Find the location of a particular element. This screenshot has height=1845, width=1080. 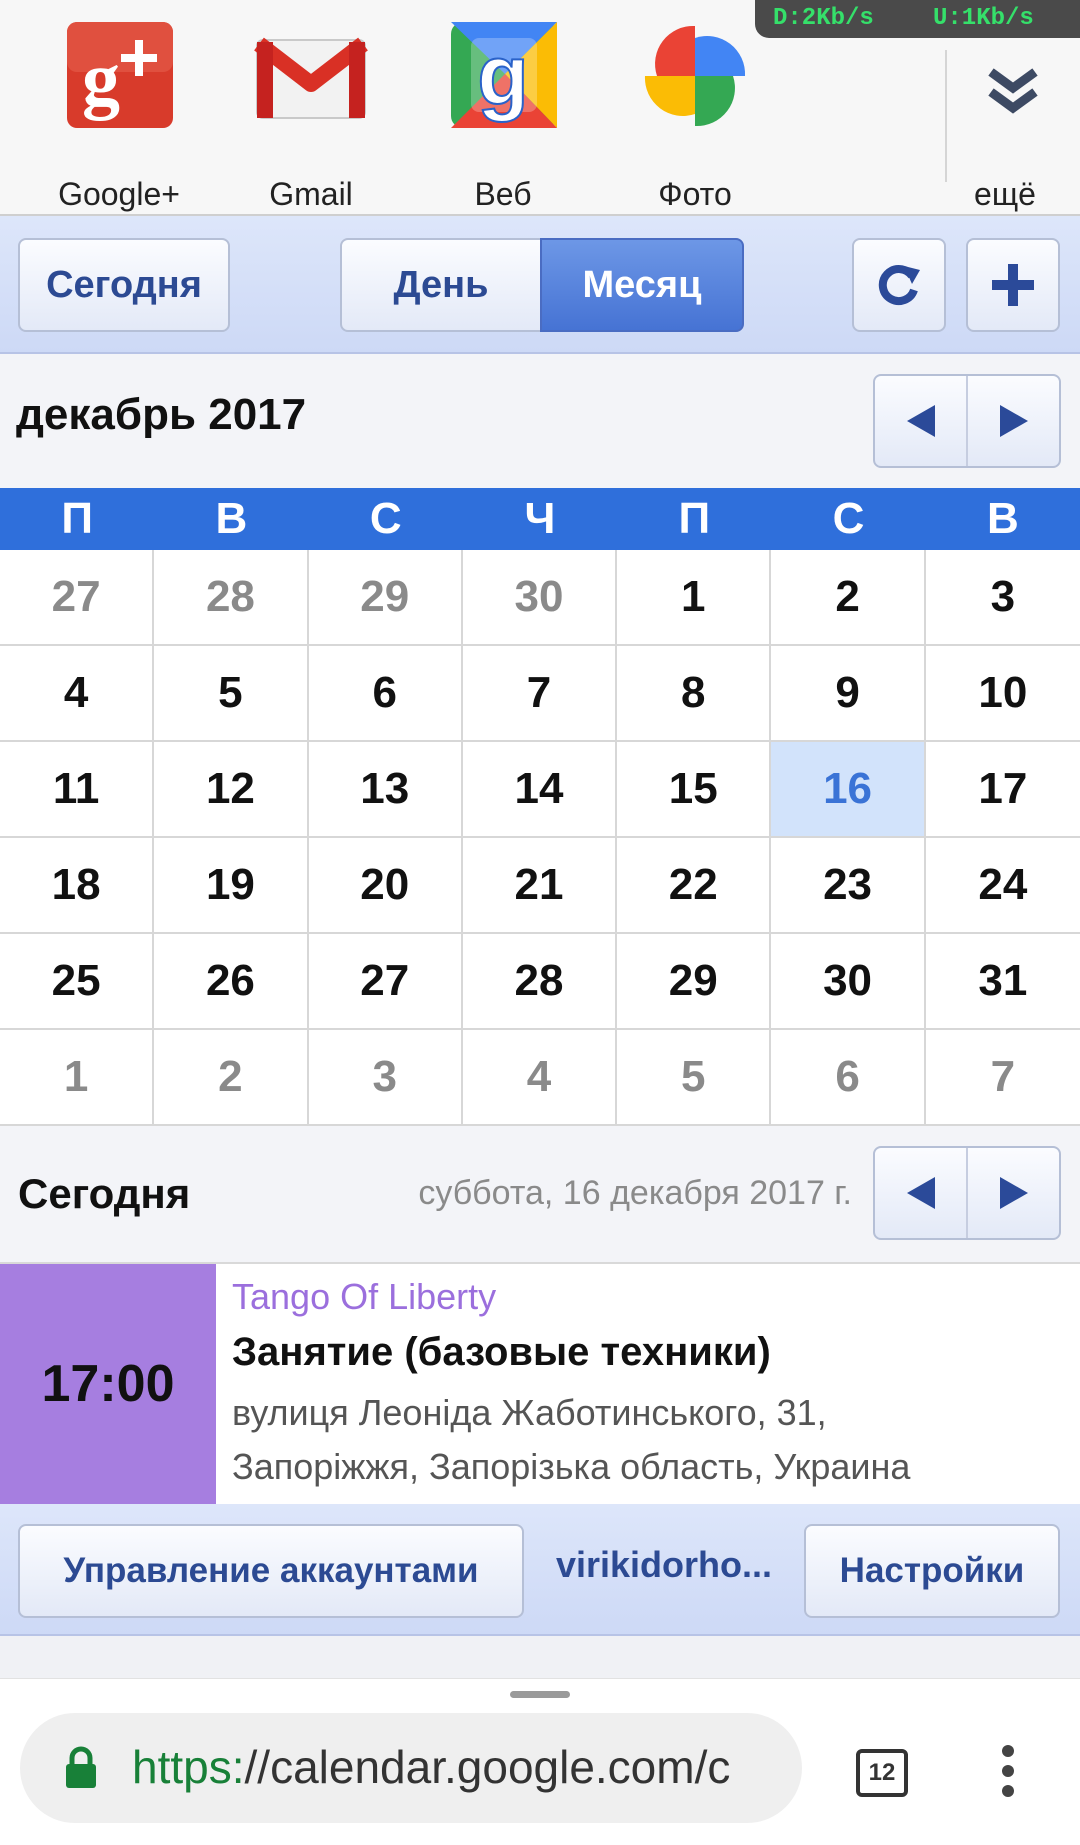

add-event-button is located at coordinates (1013, 285).